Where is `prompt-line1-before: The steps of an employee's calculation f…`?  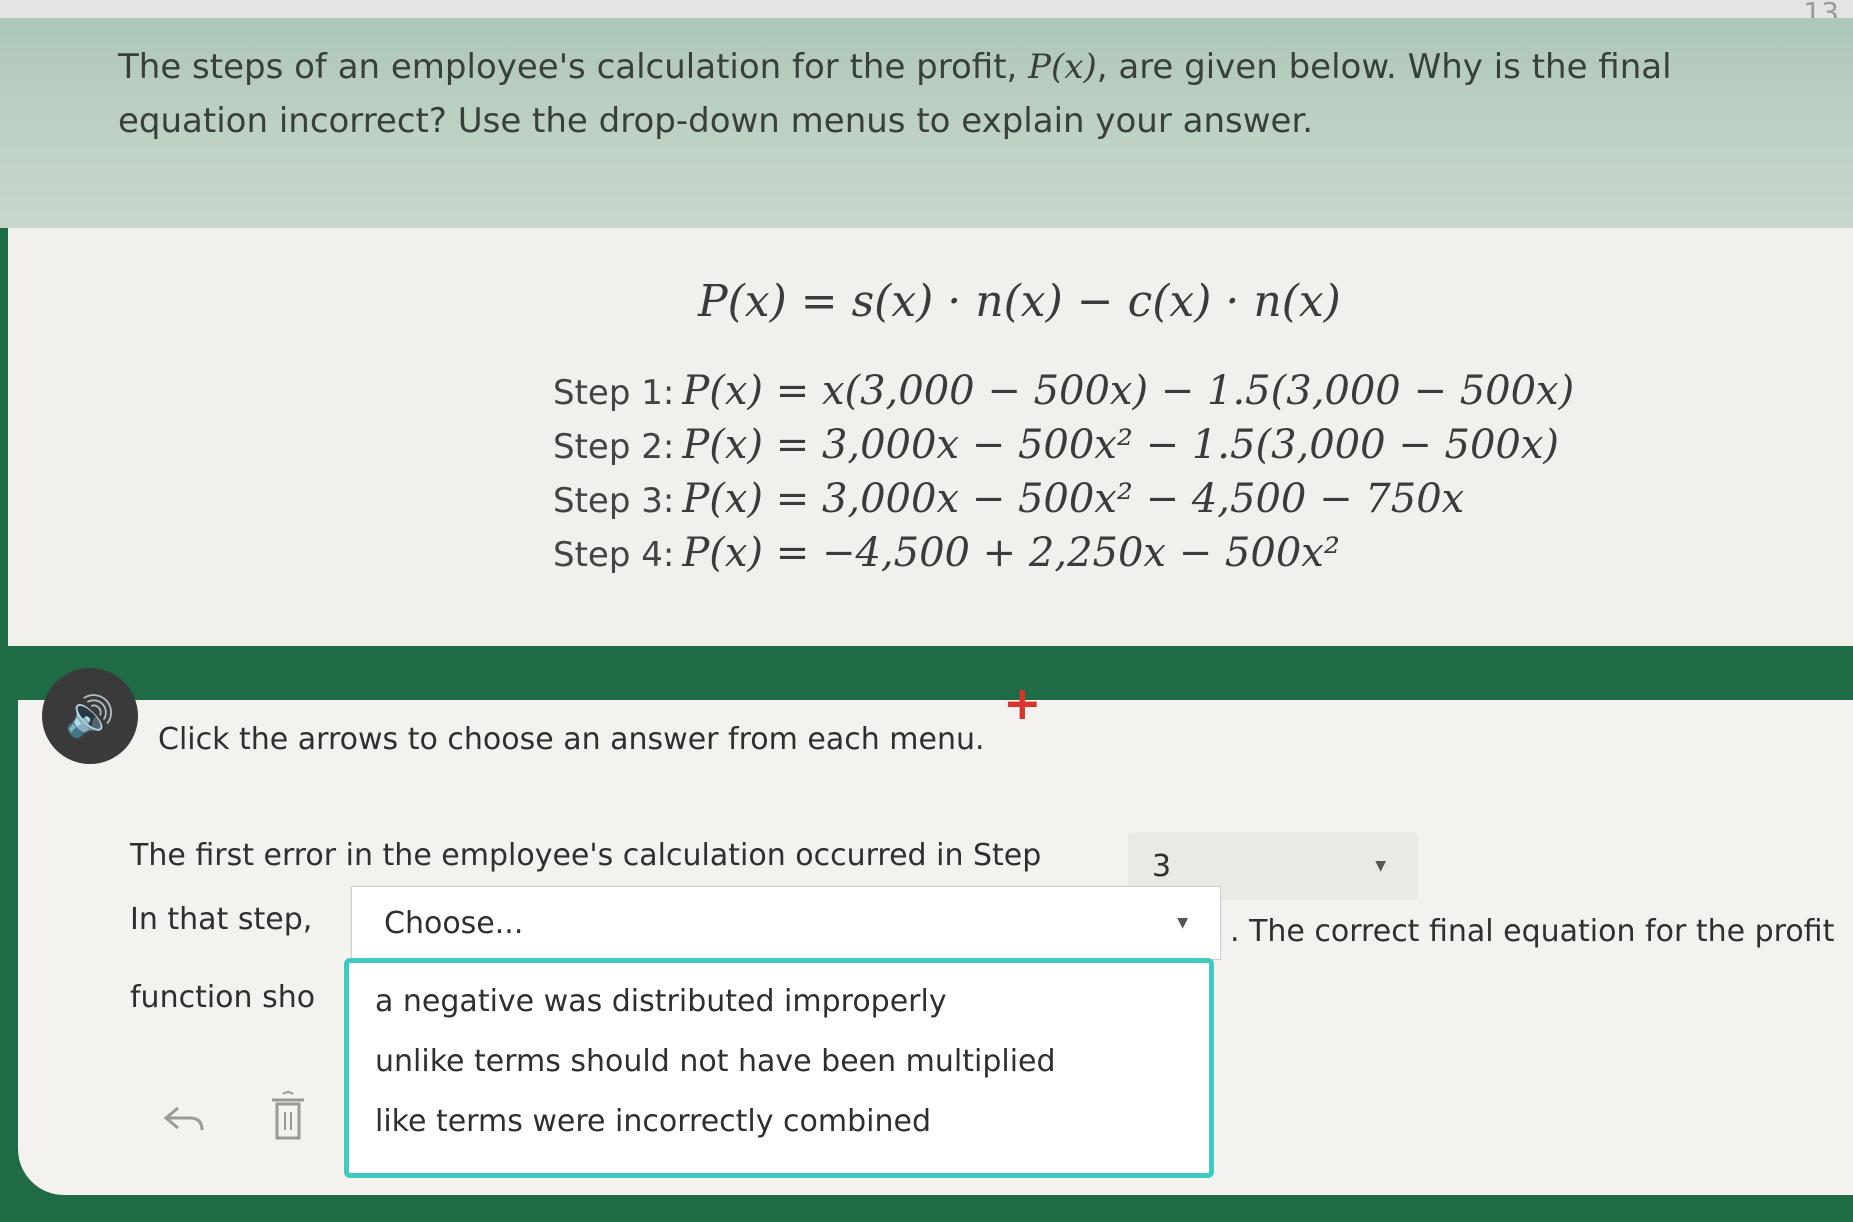
prompt-line1-before: The steps of an employee's calculation f… is located at coordinates (573, 67).